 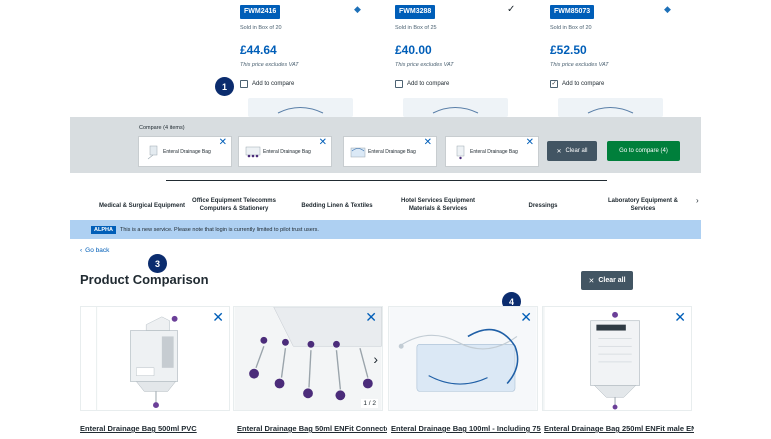 I want to click on callout-marker-1: 1, so click(x=224, y=86).